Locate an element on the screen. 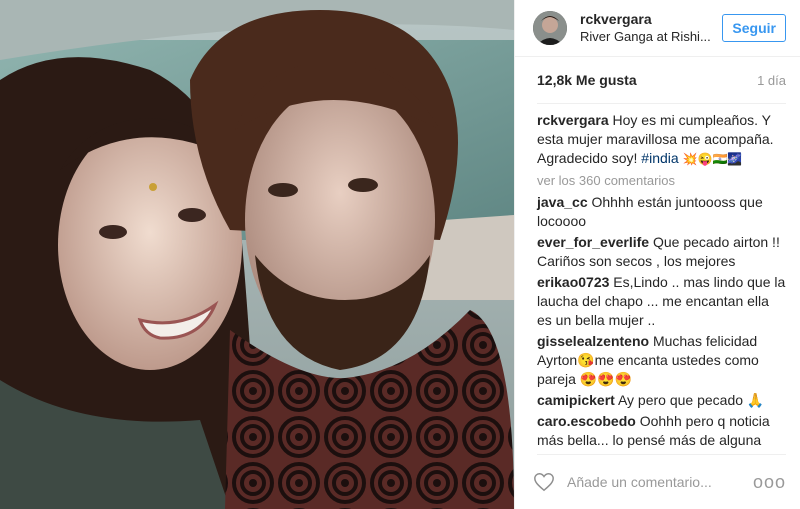 This screenshot has height=509, width=800. author-username: rckvergara is located at coordinates (651, 19).